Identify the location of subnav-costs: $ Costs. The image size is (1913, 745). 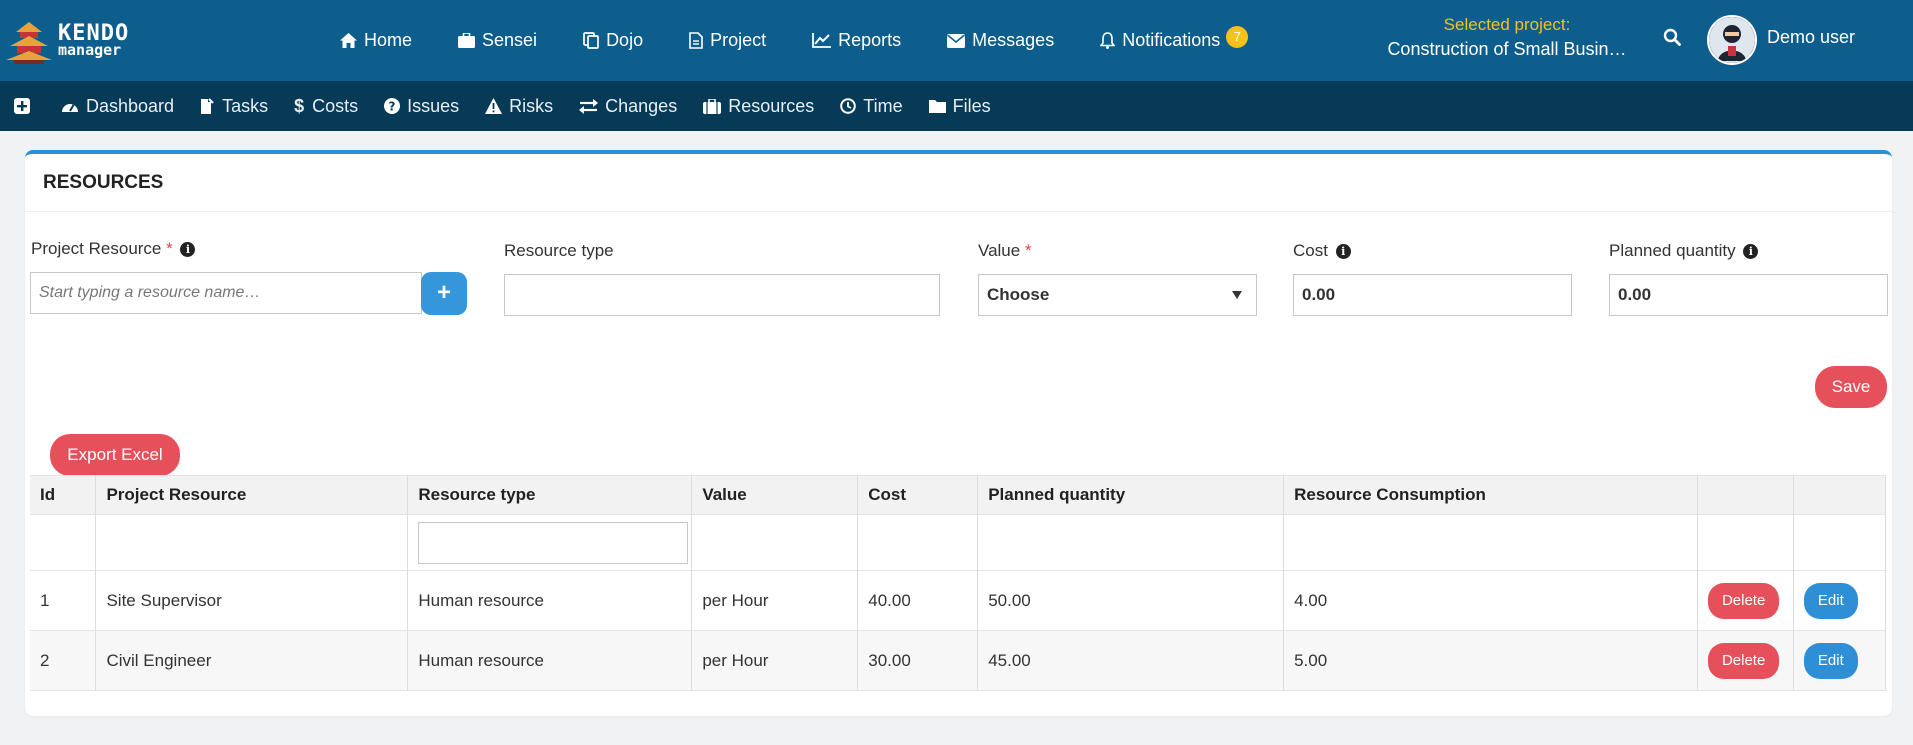
(326, 106).